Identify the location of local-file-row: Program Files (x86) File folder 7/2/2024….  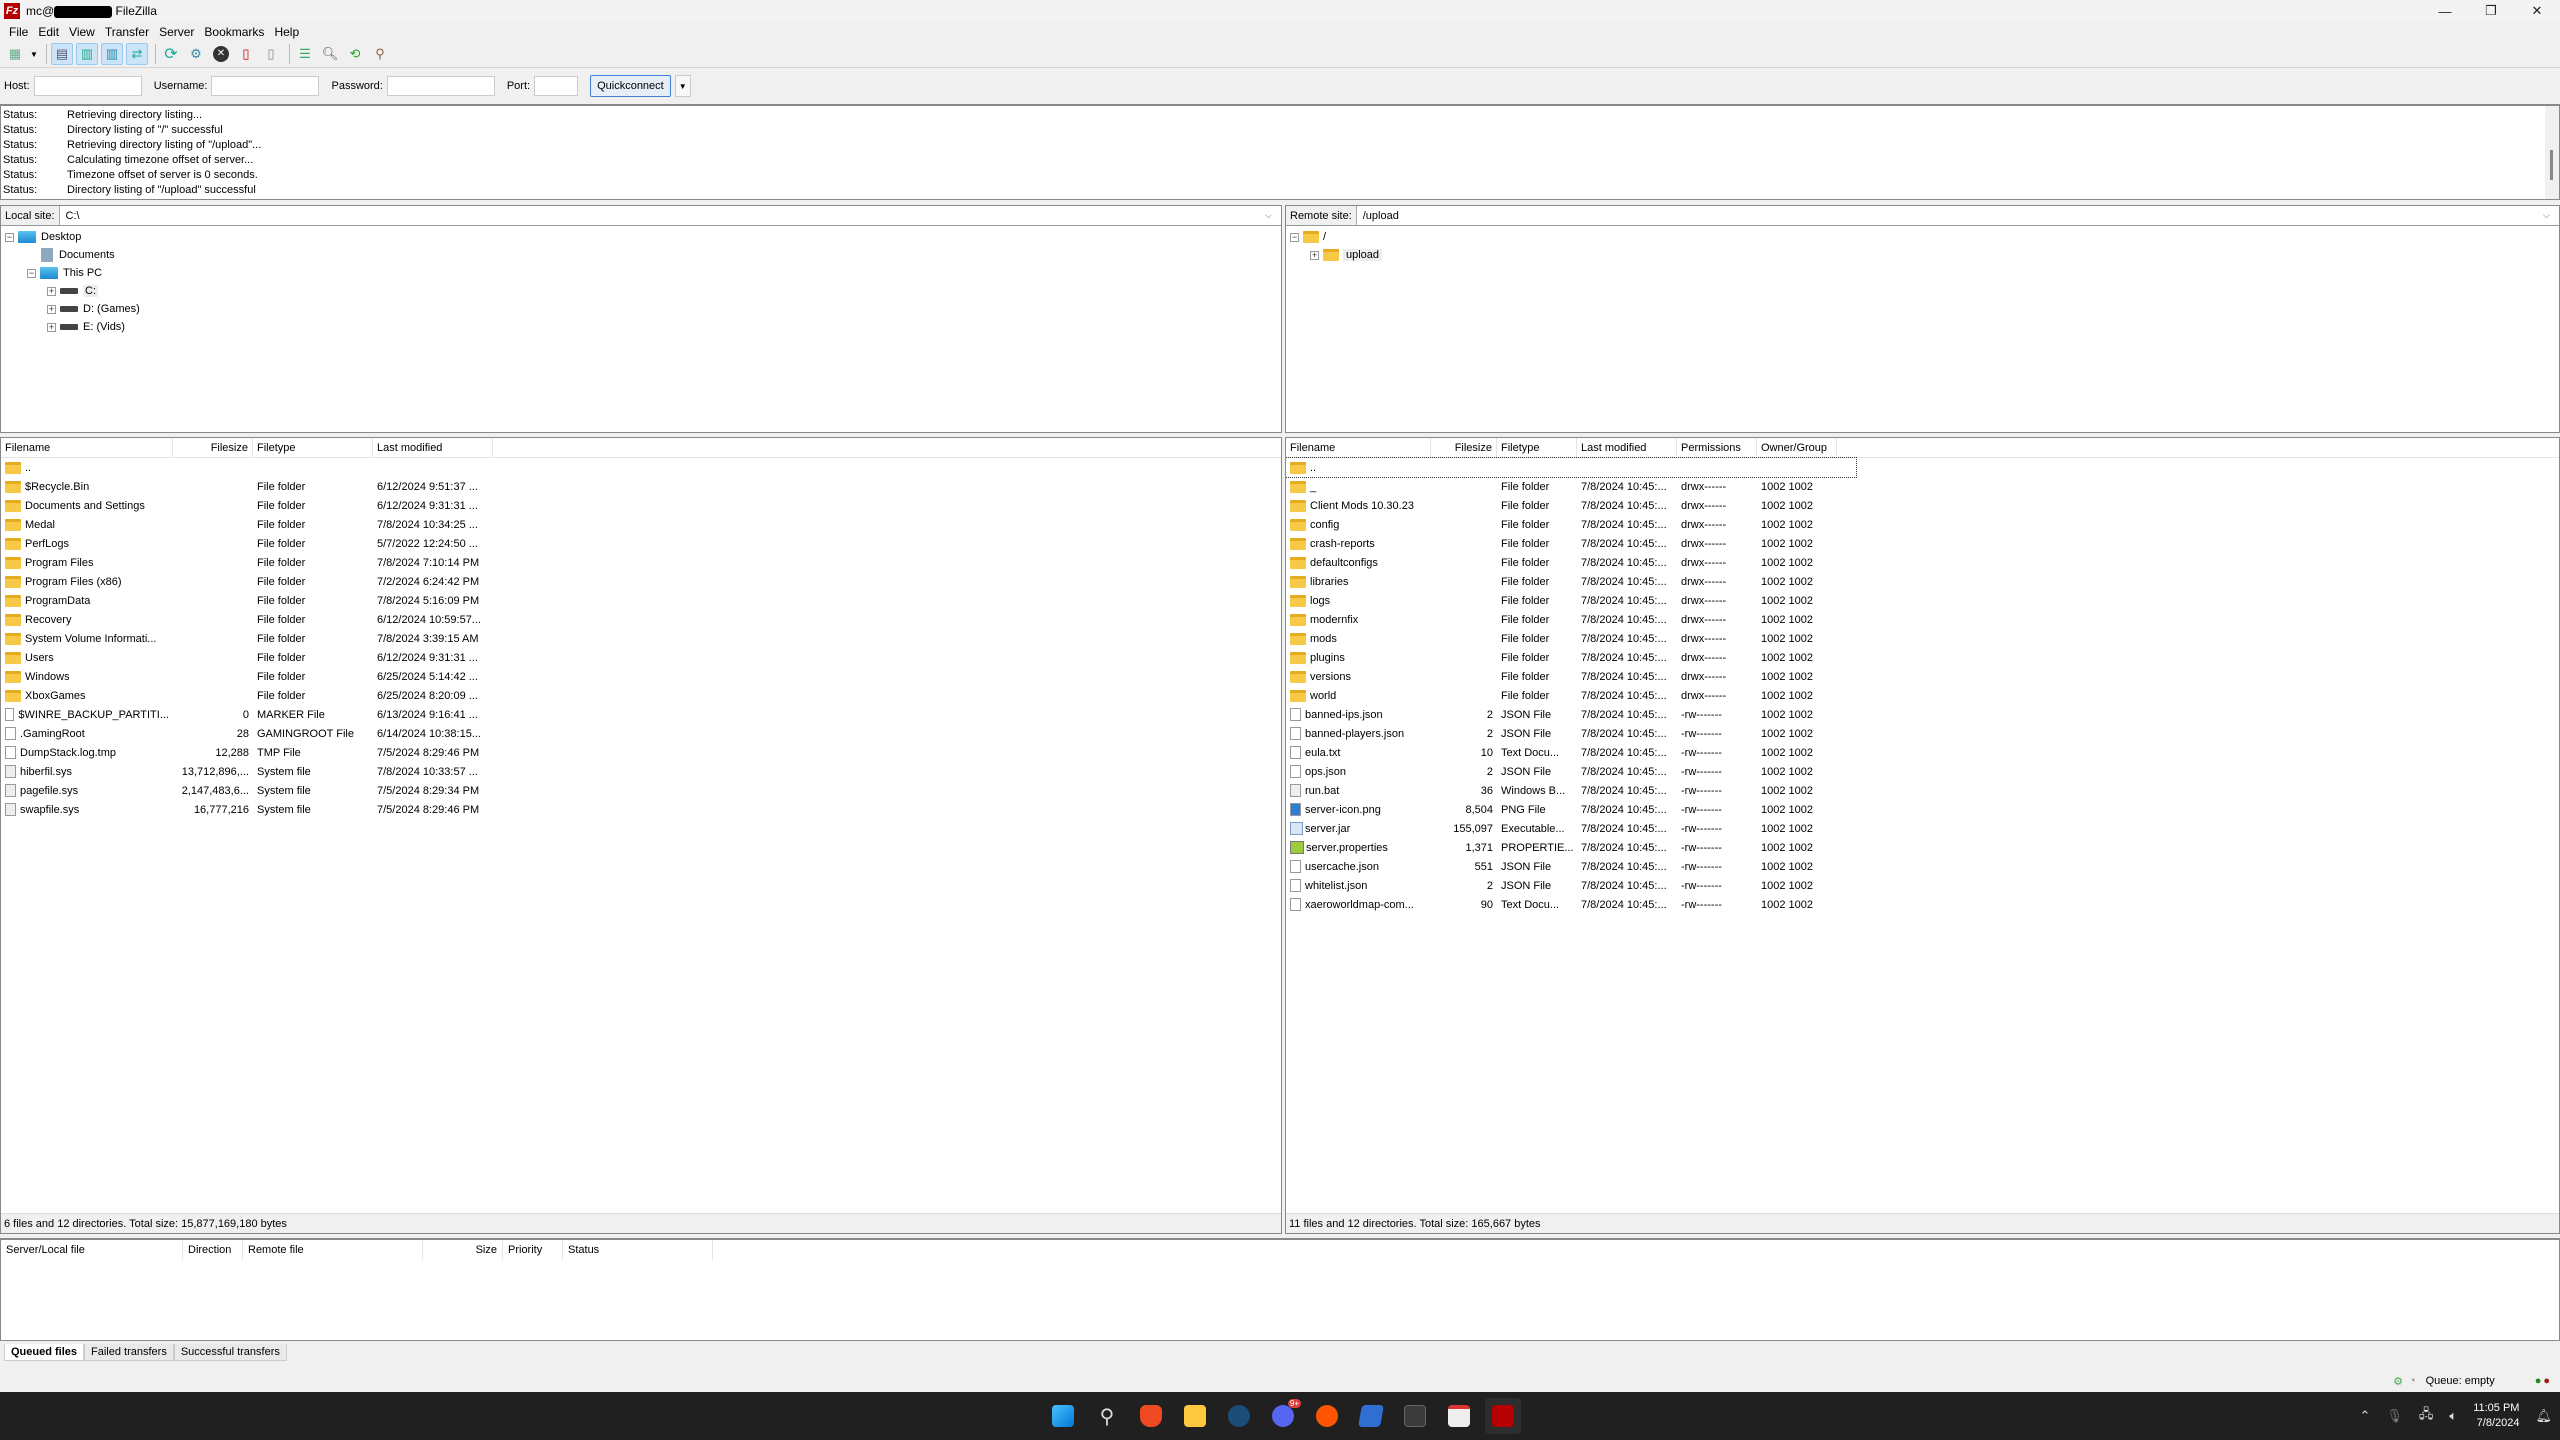
(641, 581).